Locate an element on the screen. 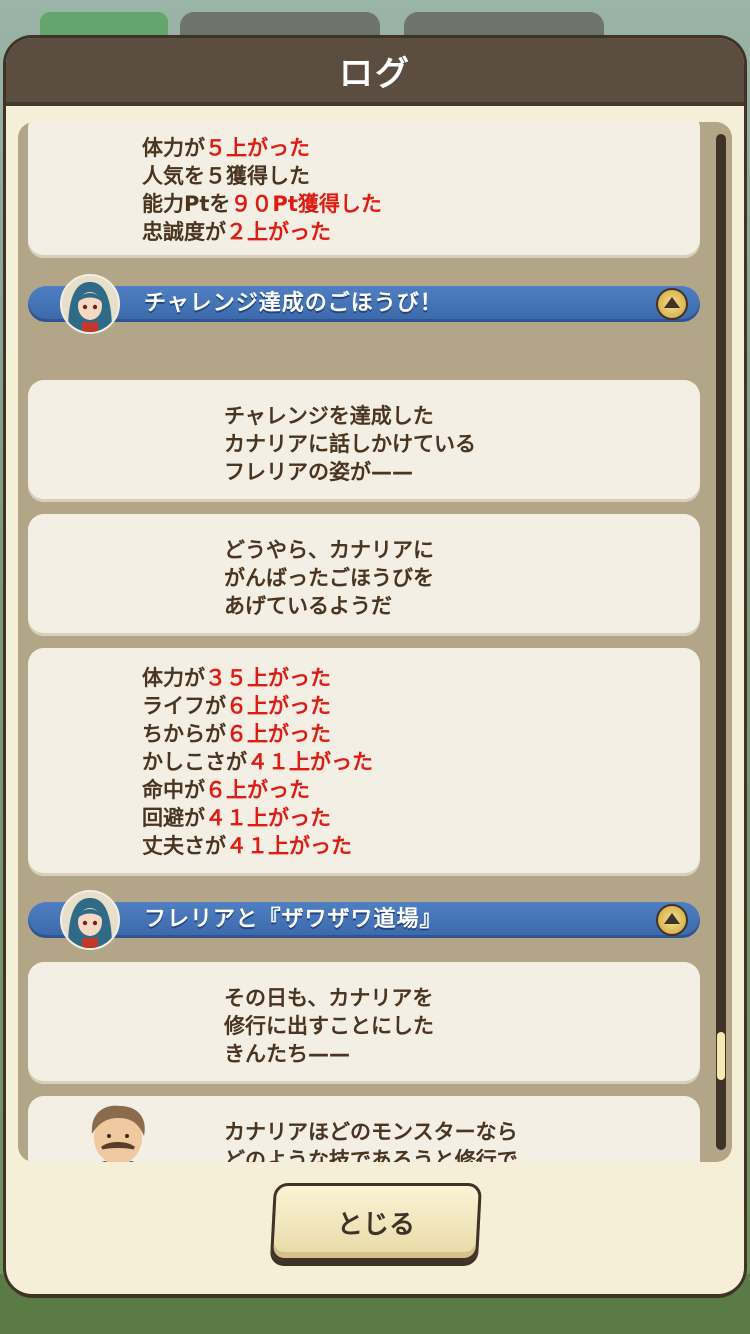 The width and height of the screenshot is (750, 1334). log-line: どうやら、カナリアに is located at coordinates (329, 550).